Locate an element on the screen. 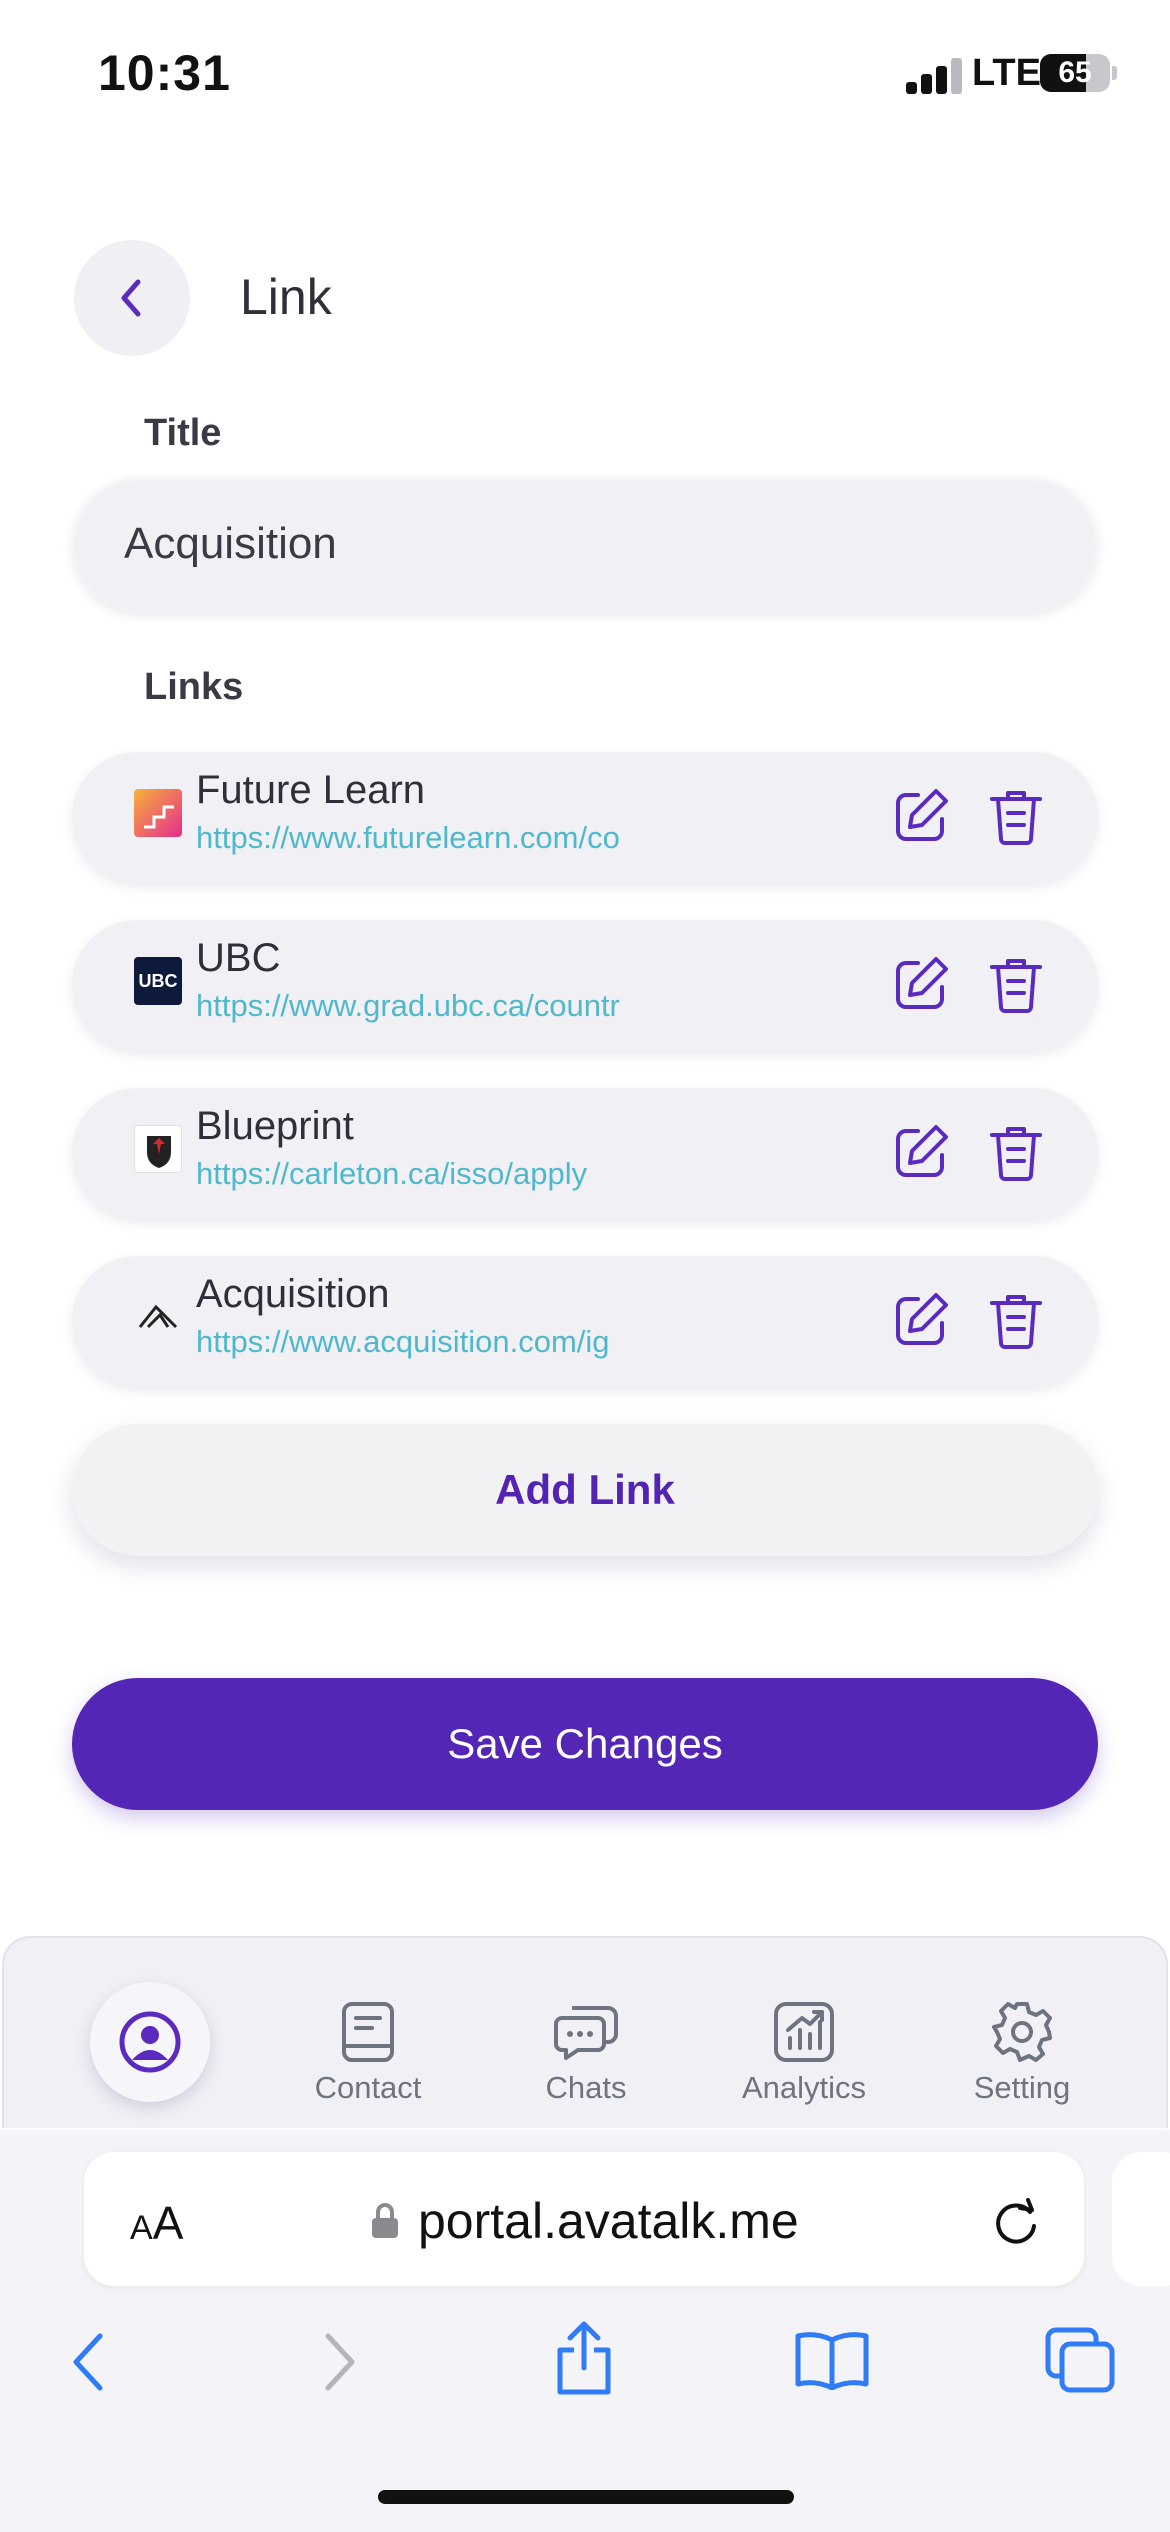 This screenshot has width=1170, height=2532. link-name: Blueprint is located at coordinates (275, 1126).